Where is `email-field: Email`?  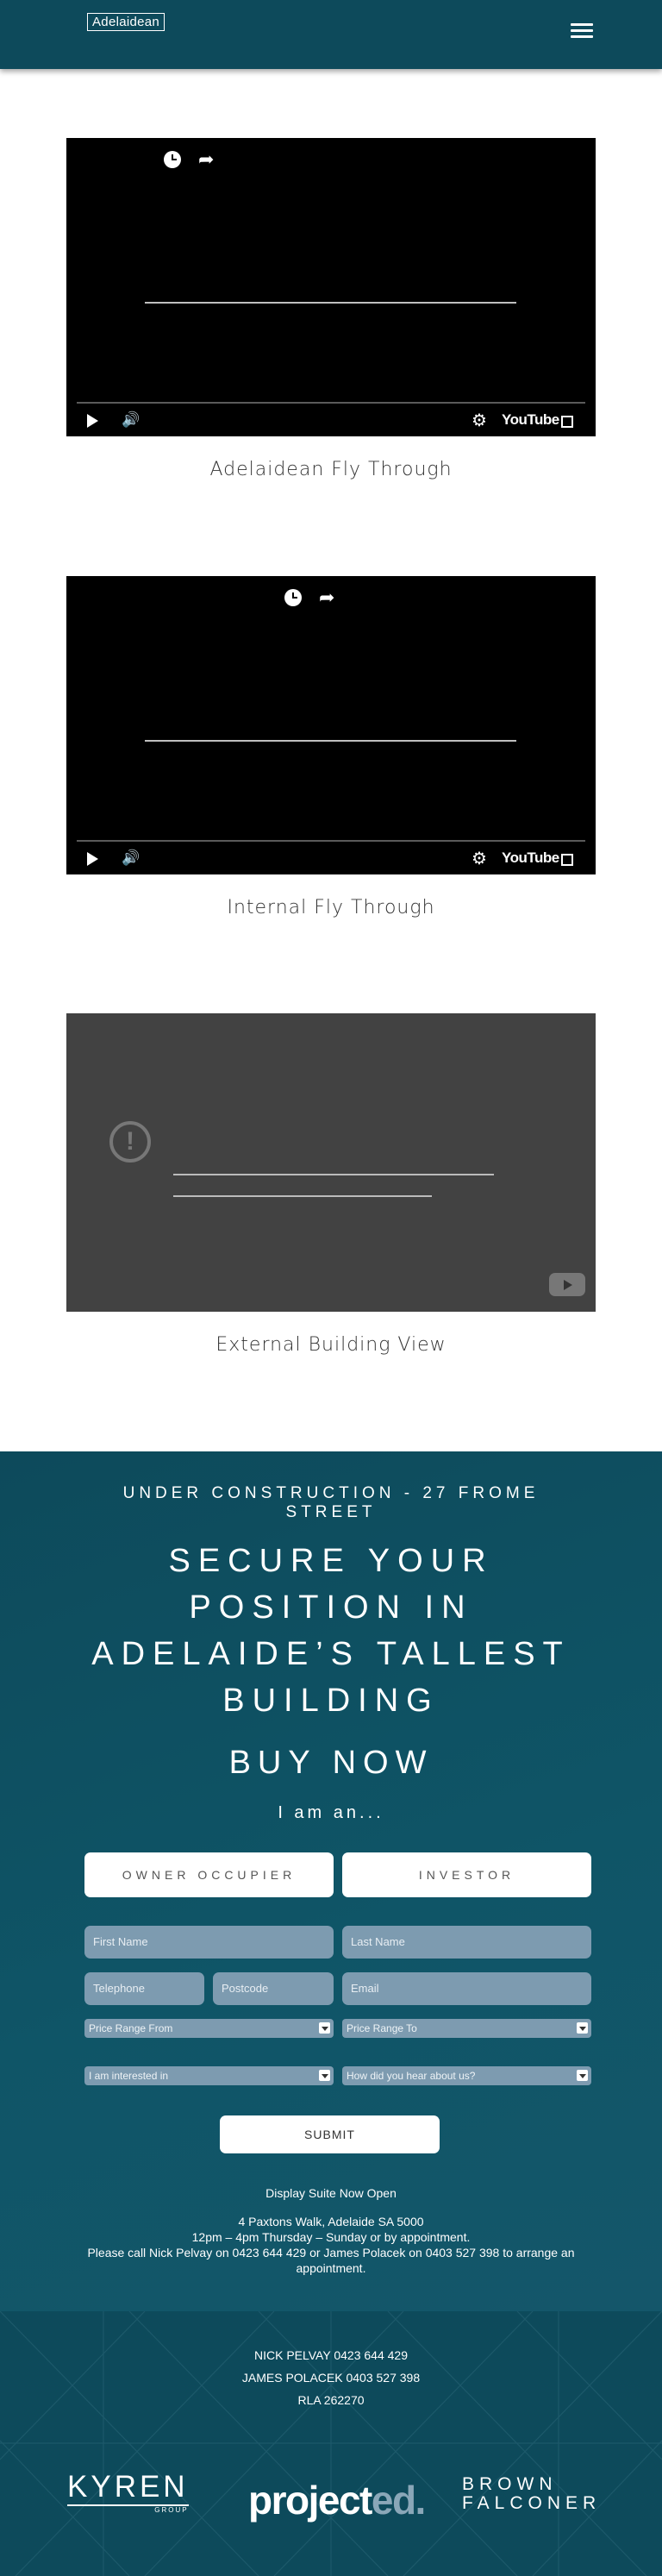
email-field: Email is located at coordinates (466, 1988).